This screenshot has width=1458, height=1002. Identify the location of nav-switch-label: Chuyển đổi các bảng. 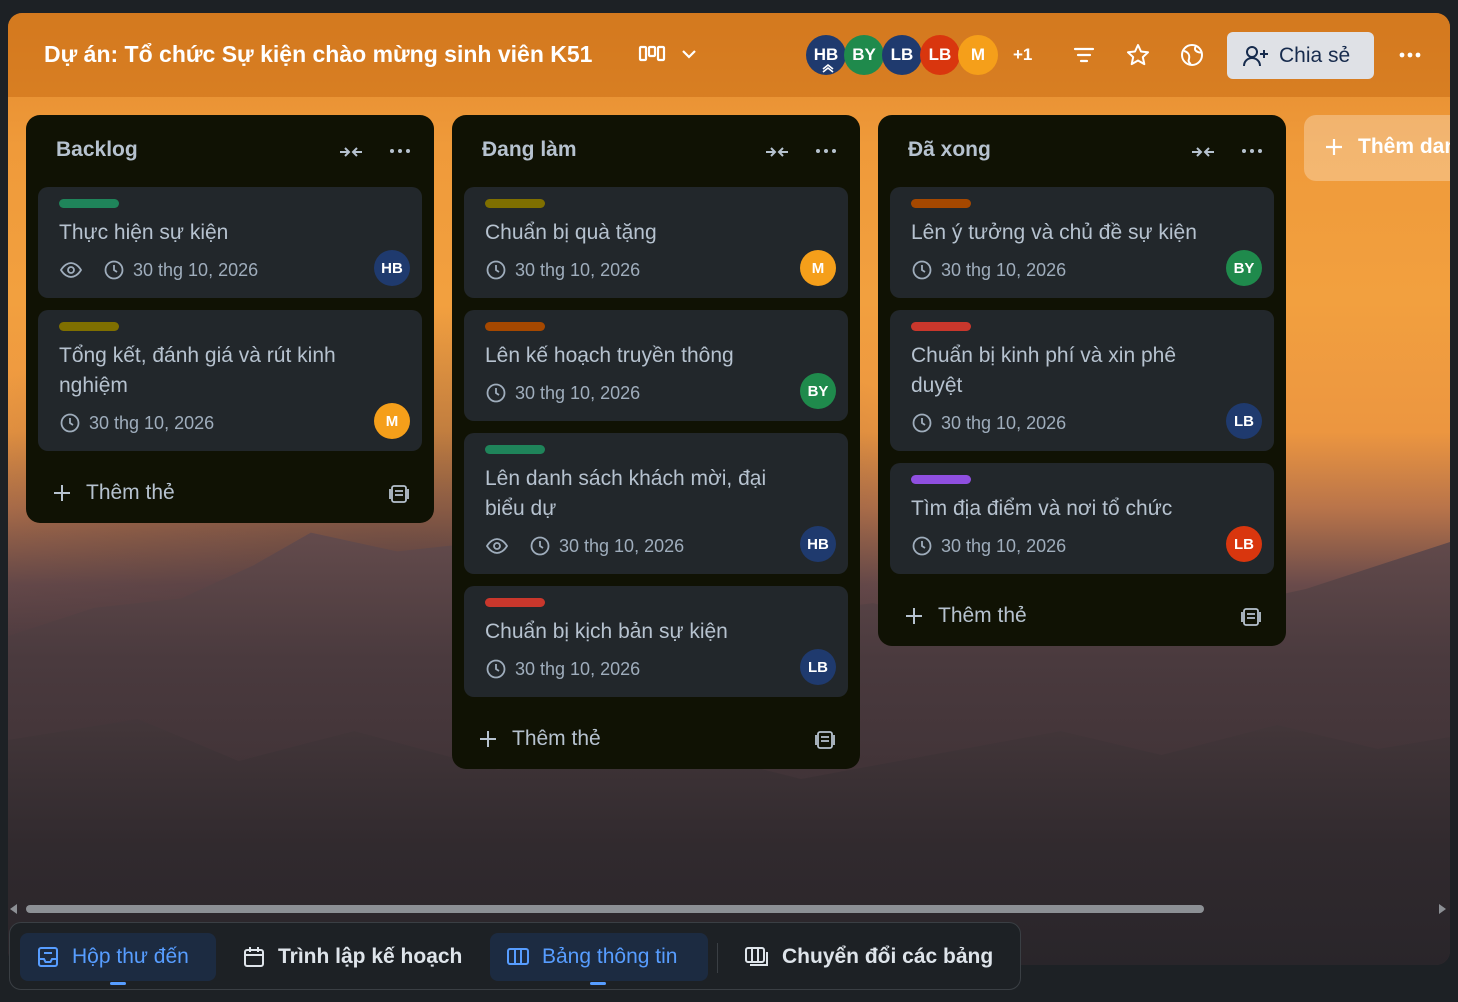
(888, 956).